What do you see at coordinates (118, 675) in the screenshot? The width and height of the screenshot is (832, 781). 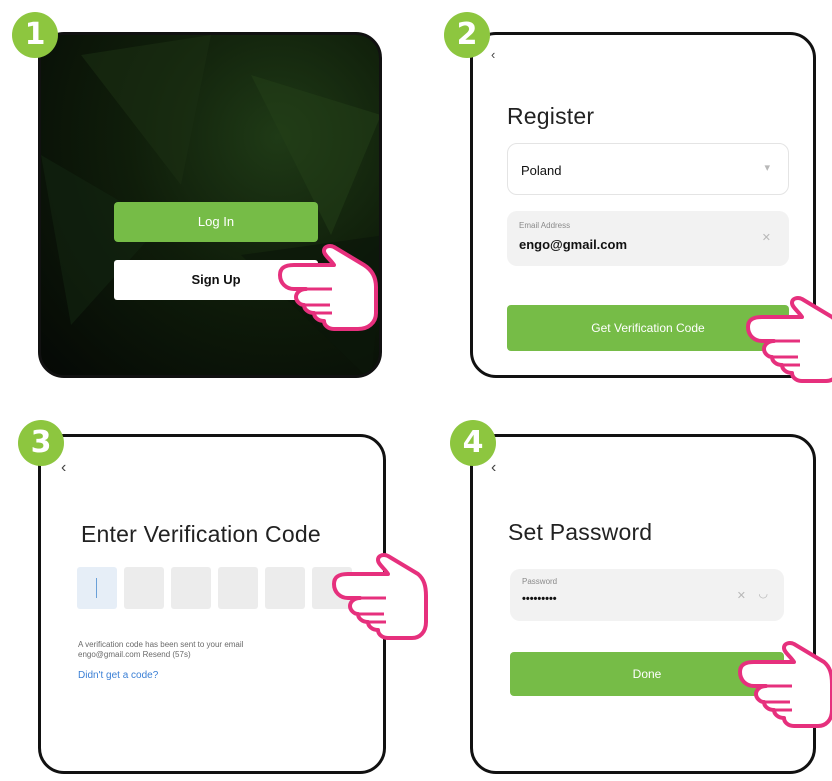 I see `didnt-get-code-link: Didn't get a code?` at bounding box center [118, 675].